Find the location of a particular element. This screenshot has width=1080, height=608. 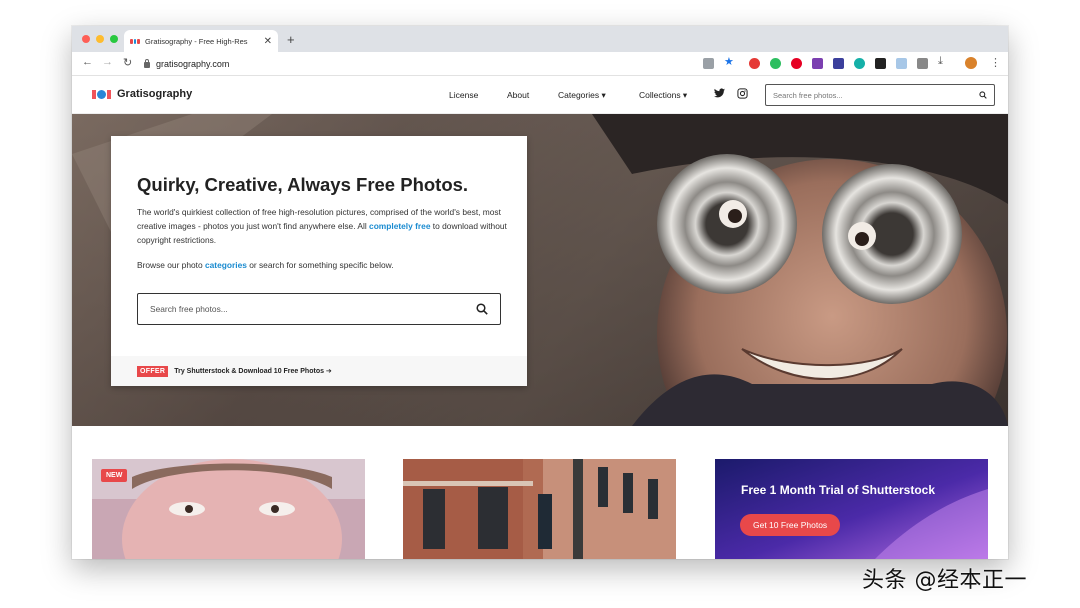

nav-categories: Categories ▾ is located at coordinates (582, 95).